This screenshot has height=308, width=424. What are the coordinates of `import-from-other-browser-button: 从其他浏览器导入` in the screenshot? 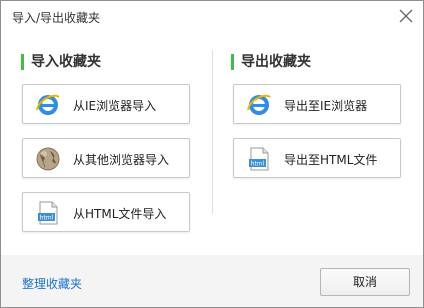 It's located at (106, 158).